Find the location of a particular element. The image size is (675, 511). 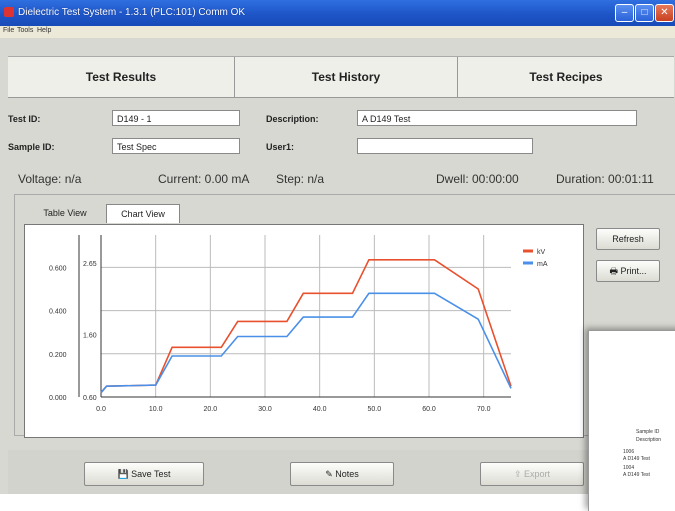

export-button: ⇪ Export is located at coordinates (532, 474).